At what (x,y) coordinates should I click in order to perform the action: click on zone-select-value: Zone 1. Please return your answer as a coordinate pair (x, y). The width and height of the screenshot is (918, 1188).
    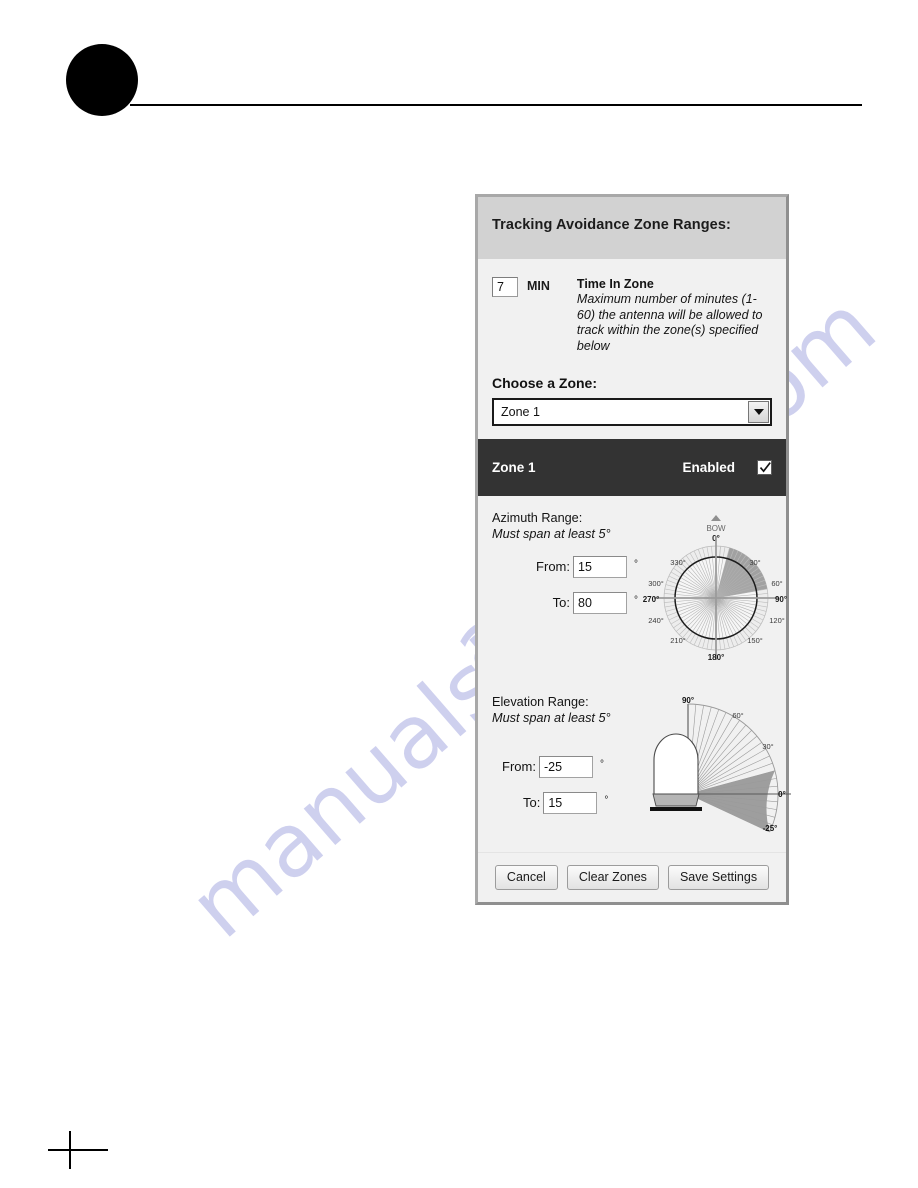
    Looking at the image, I should click on (520, 411).